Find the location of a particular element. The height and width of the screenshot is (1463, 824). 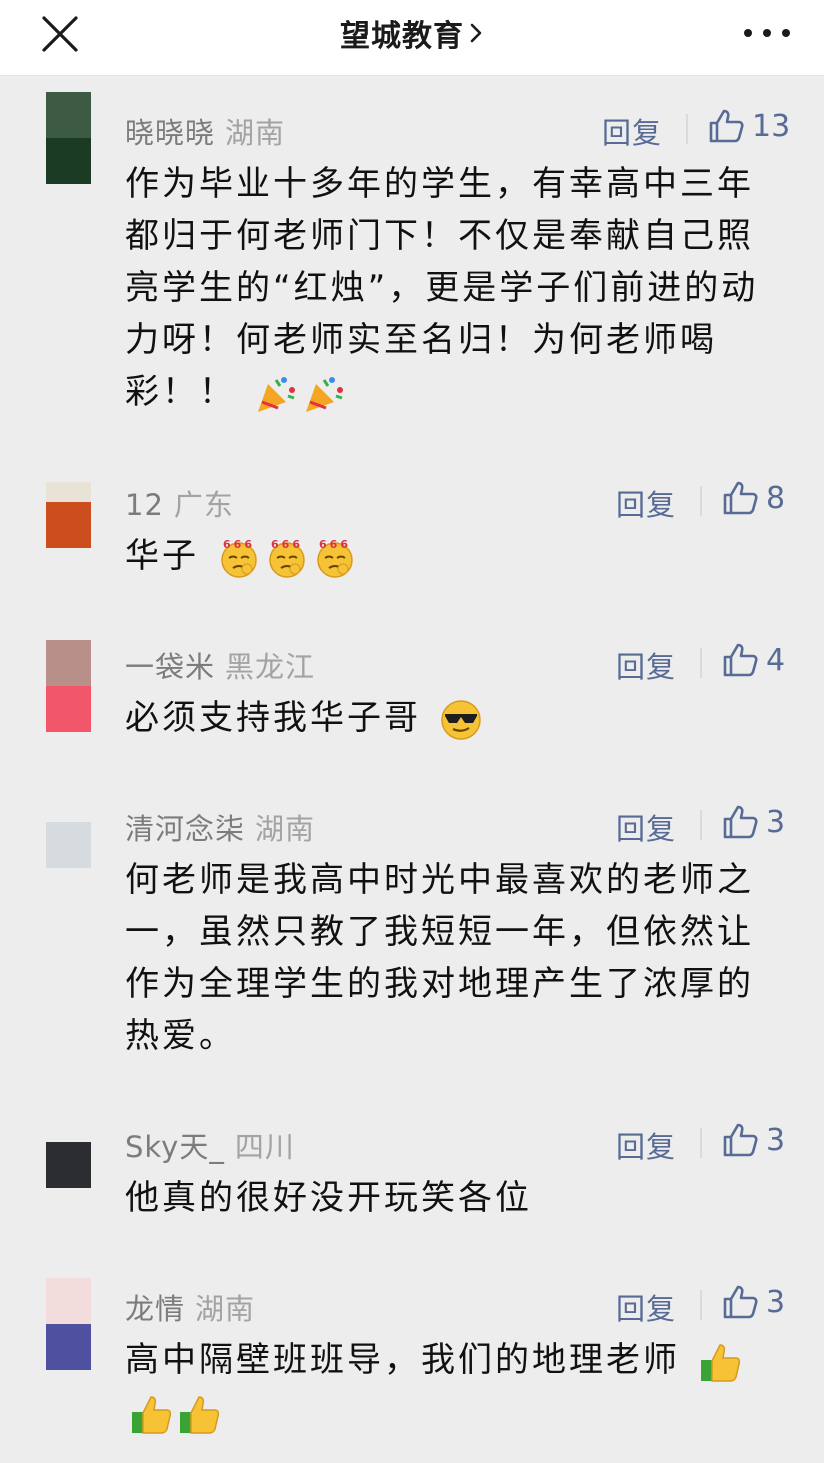

comment-author: 龙情 is located at coordinates (155, 1309).